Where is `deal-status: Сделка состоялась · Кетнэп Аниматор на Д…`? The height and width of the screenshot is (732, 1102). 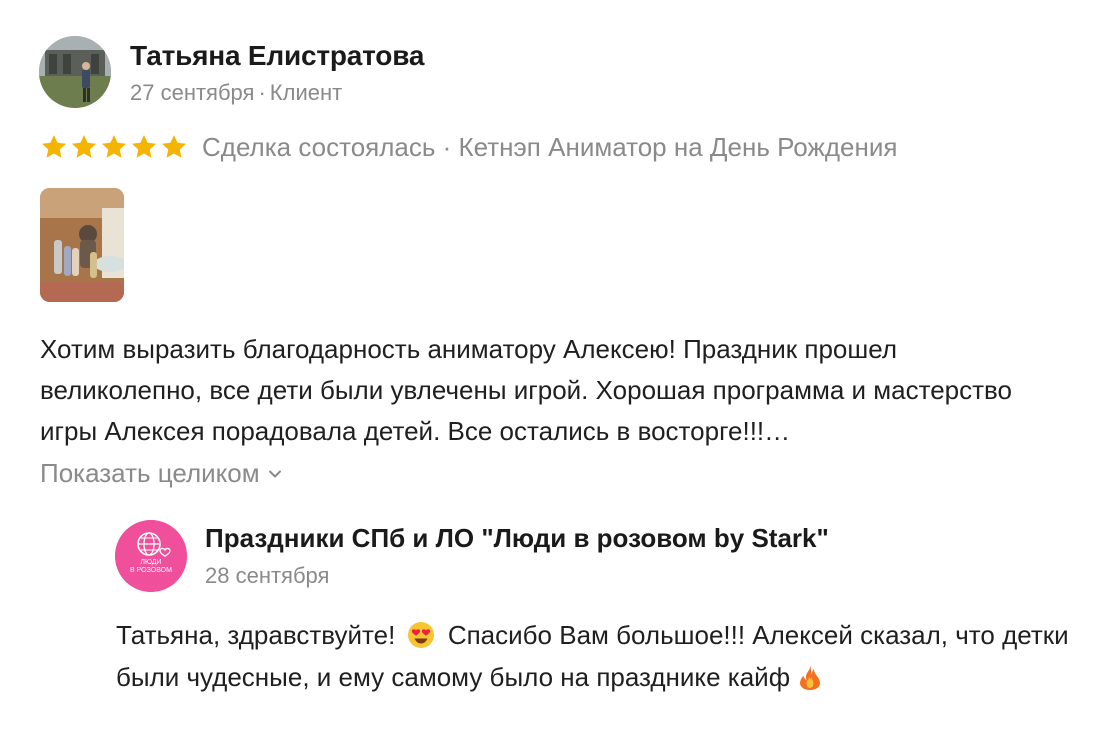
deal-status: Сделка состоялась · Кетнэп Аниматор на Д… is located at coordinates (550, 146).